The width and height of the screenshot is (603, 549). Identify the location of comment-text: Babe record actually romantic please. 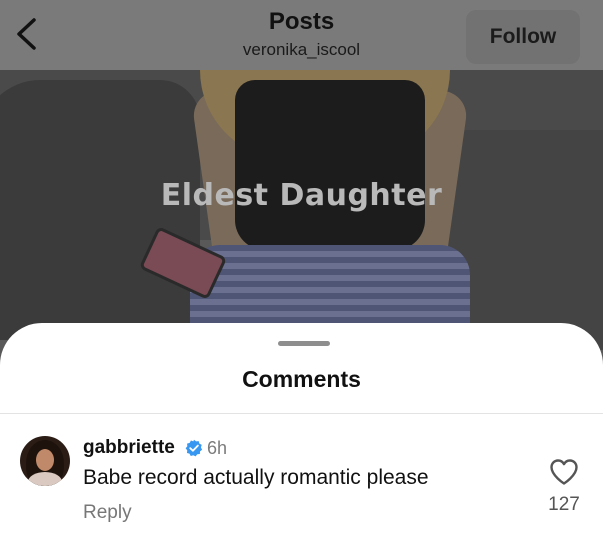
(256, 477).